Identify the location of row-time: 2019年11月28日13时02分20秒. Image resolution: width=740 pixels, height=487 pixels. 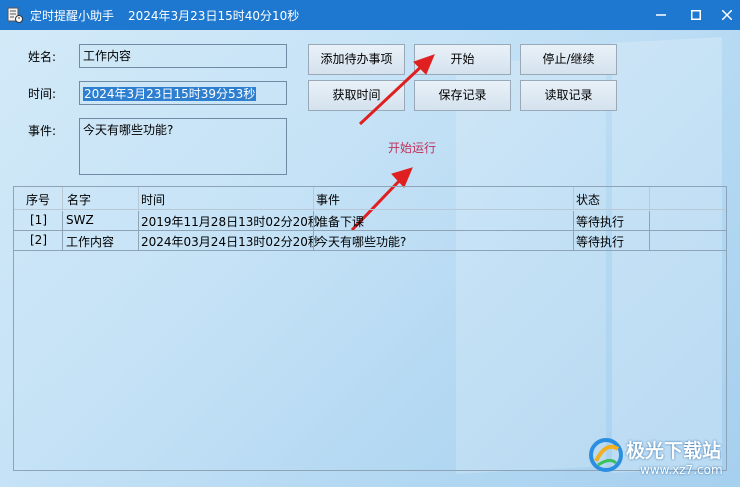
(230, 222).